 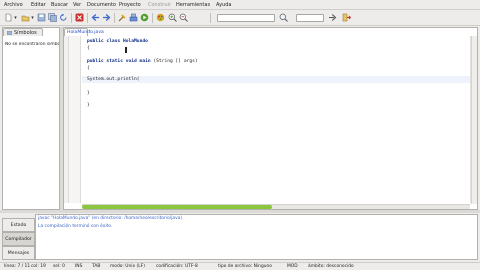 I want to click on symbols-panel, so click(x=31, y=118).